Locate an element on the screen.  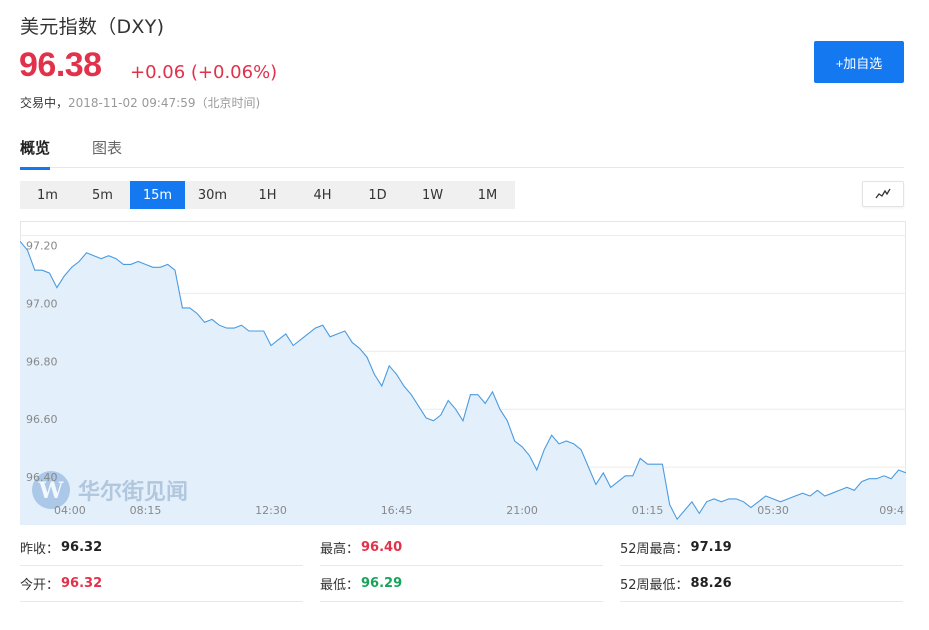
price-change: +0.06 (+0.06%) is located at coordinates (204, 72).